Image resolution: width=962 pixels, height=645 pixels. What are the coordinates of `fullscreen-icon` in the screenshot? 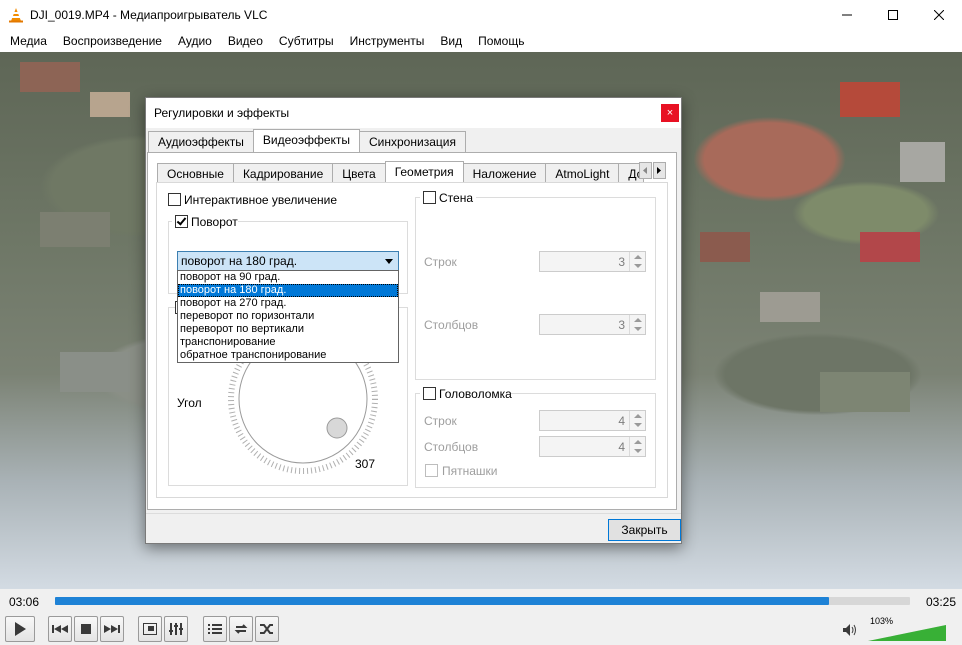 It's located at (150, 629).